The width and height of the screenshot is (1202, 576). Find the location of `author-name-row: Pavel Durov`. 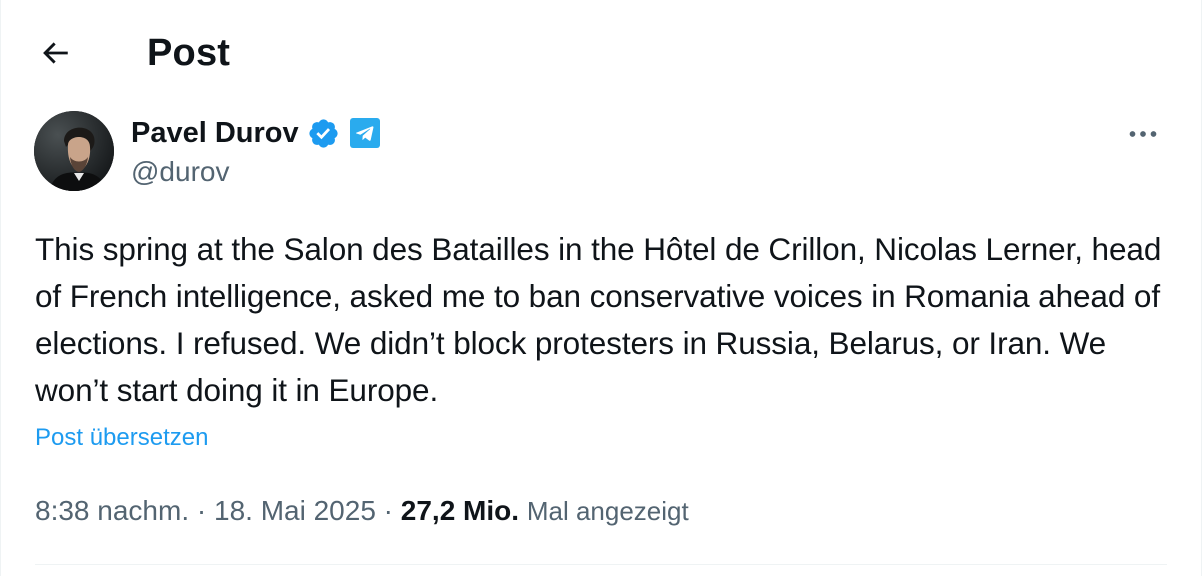

author-name-row: Pavel Durov is located at coordinates (255, 133).